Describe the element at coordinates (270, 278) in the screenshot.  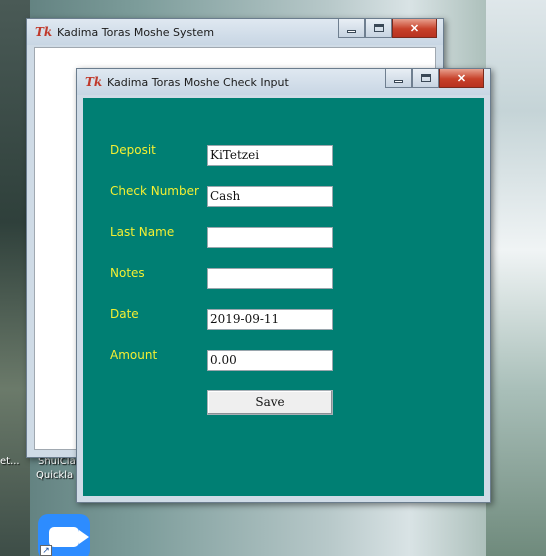
I see `notes-input` at that location.